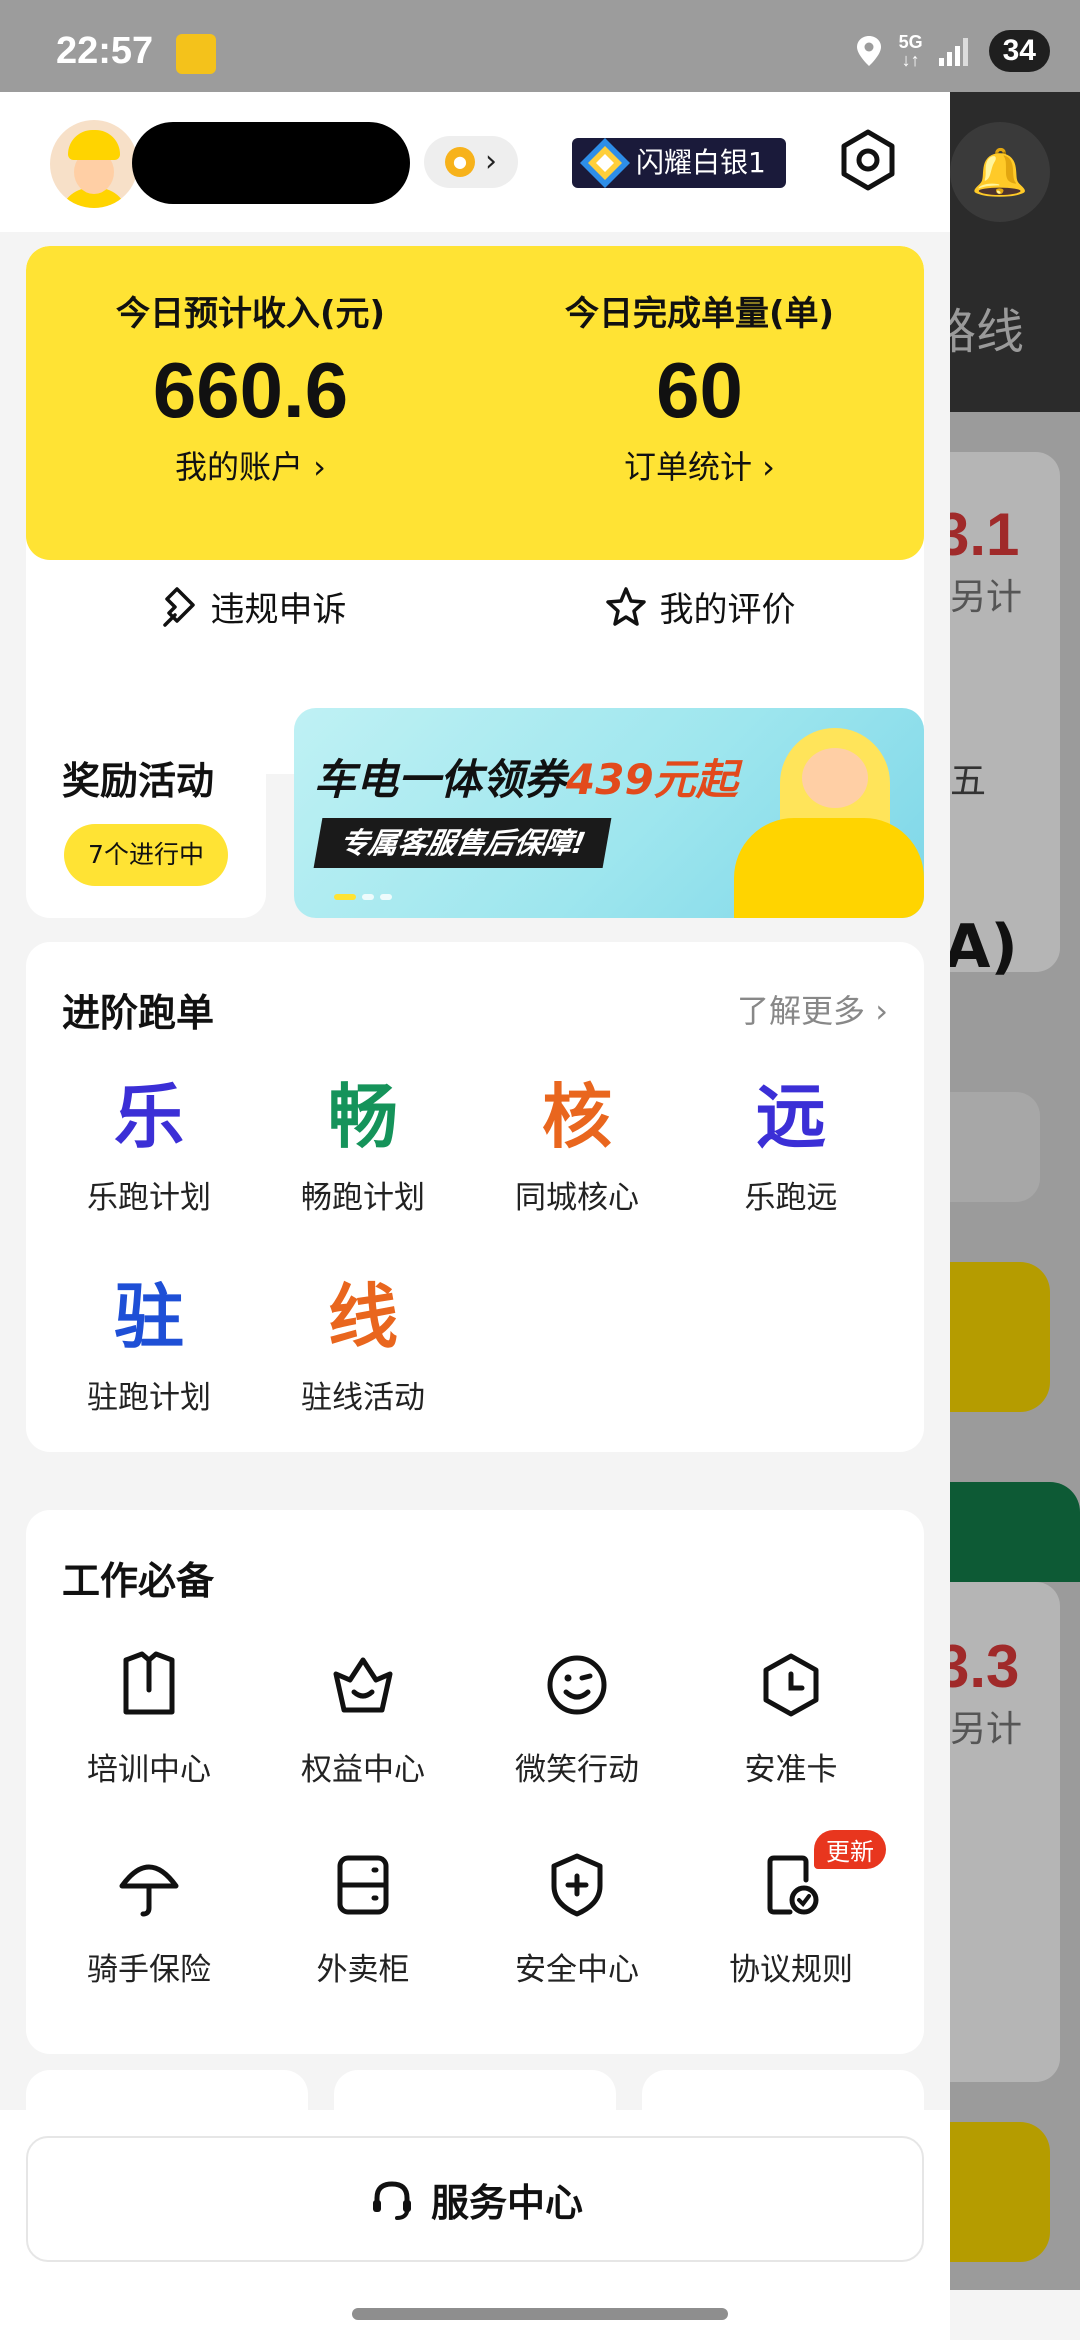 This screenshot has height=2340, width=1080. What do you see at coordinates (178, 606) in the screenshot?
I see `appeal-icon` at bounding box center [178, 606].